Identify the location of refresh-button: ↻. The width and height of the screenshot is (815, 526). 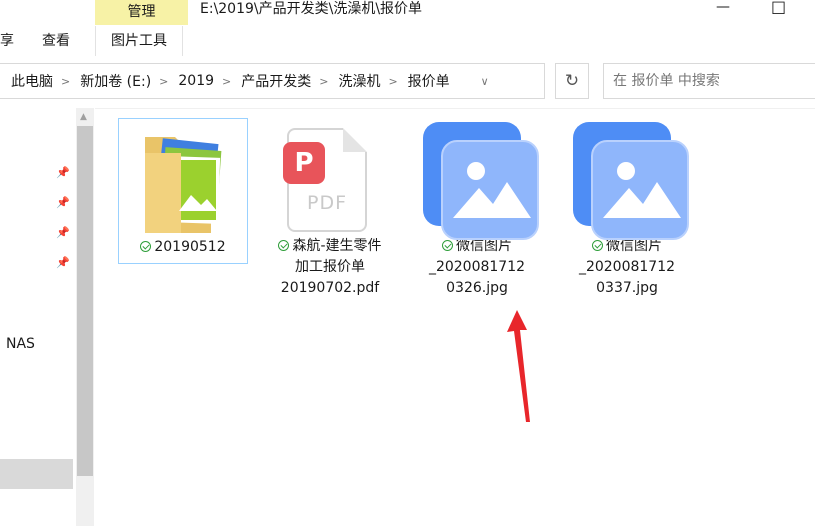
(572, 81).